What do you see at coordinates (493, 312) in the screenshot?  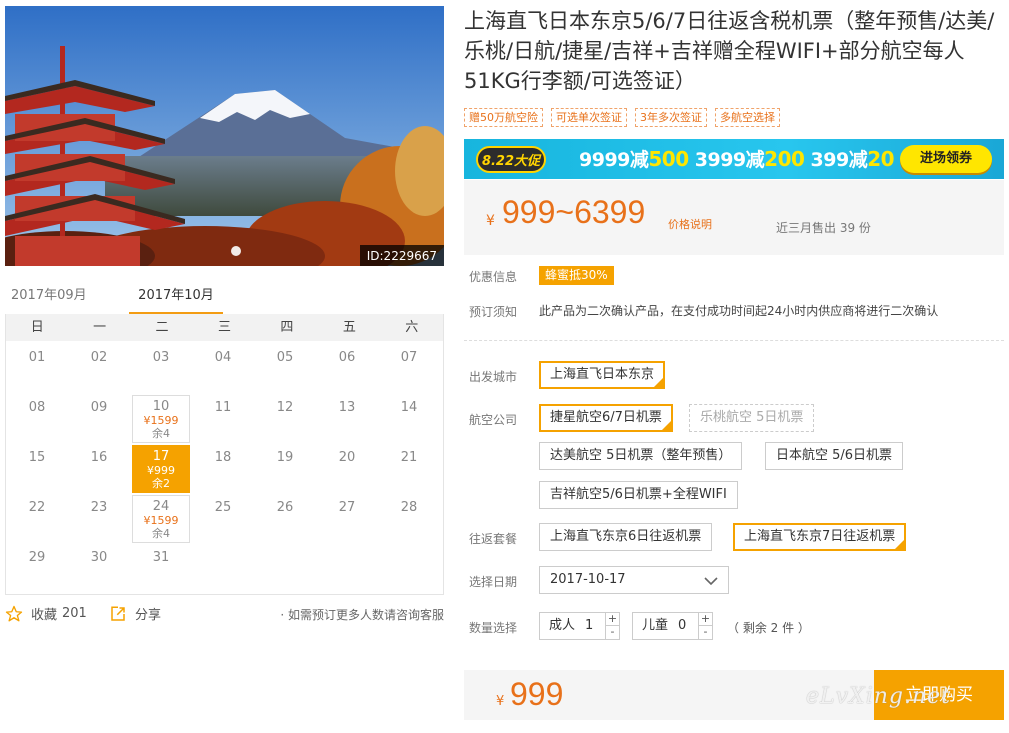 I see `notice-label: 预订须知` at bounding box center [493, 312].